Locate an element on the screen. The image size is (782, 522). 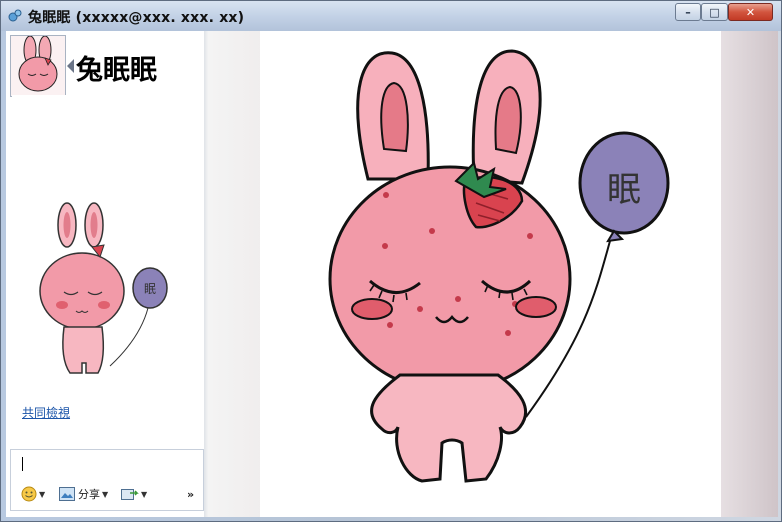
maximize-button: □ is located at coordinates (714, 12).